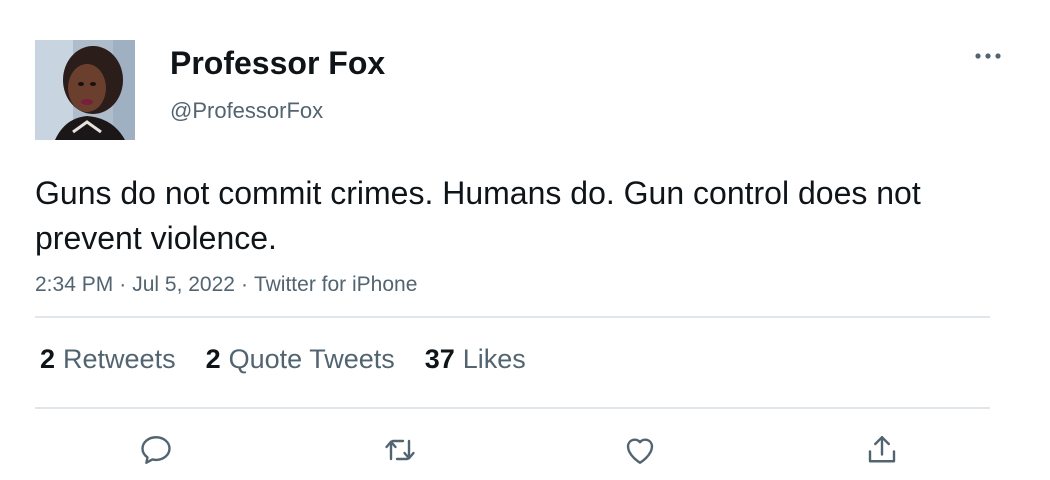 This screenshot has width=1050, height=480. Describe the element at coordinates (213, 359) in the screenshot. I see `quote-tweets-count: 2` at that location.